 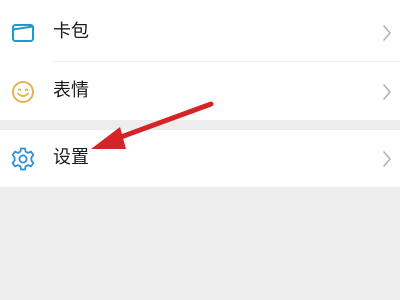 What do you see at coordinates (71, 157) in the screenshot?
I see `menu-item-label: 设置` at bounding box center [71, 157].